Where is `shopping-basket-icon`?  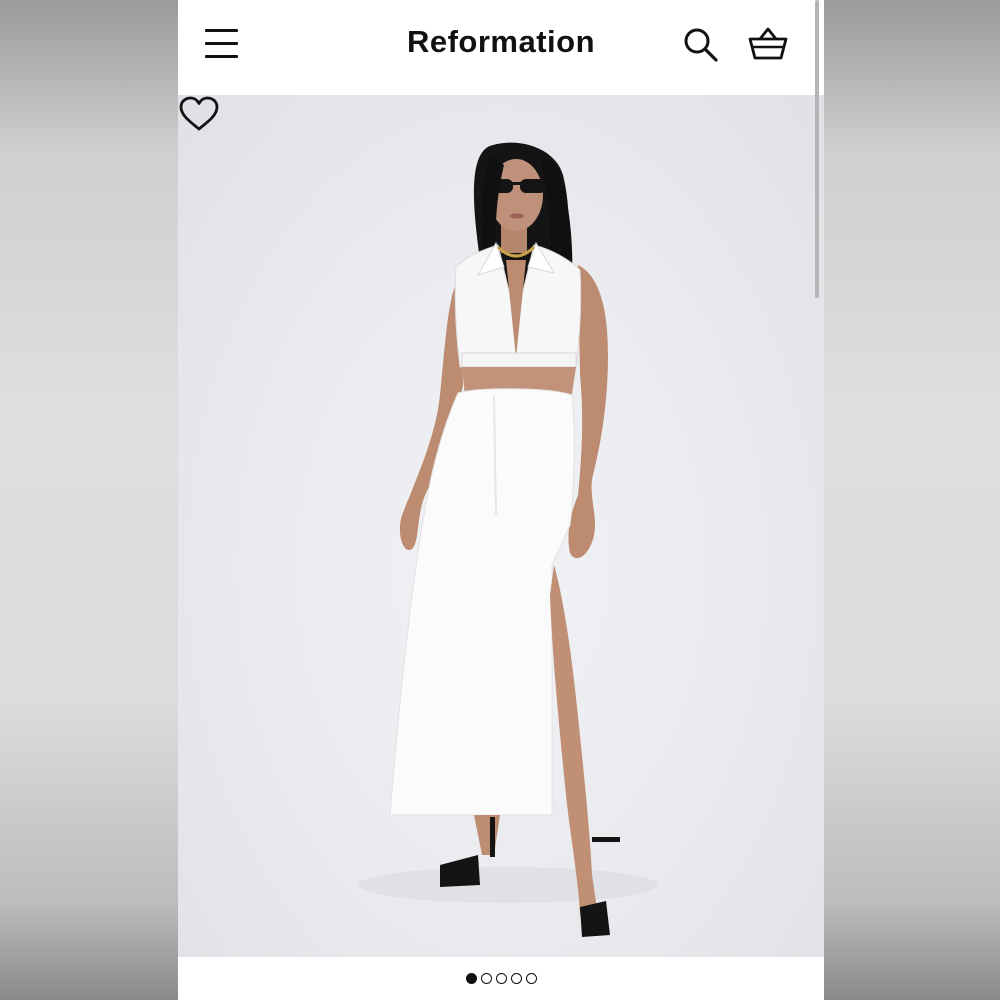 shopping-basket-icon is located at coordinates (768, 44).